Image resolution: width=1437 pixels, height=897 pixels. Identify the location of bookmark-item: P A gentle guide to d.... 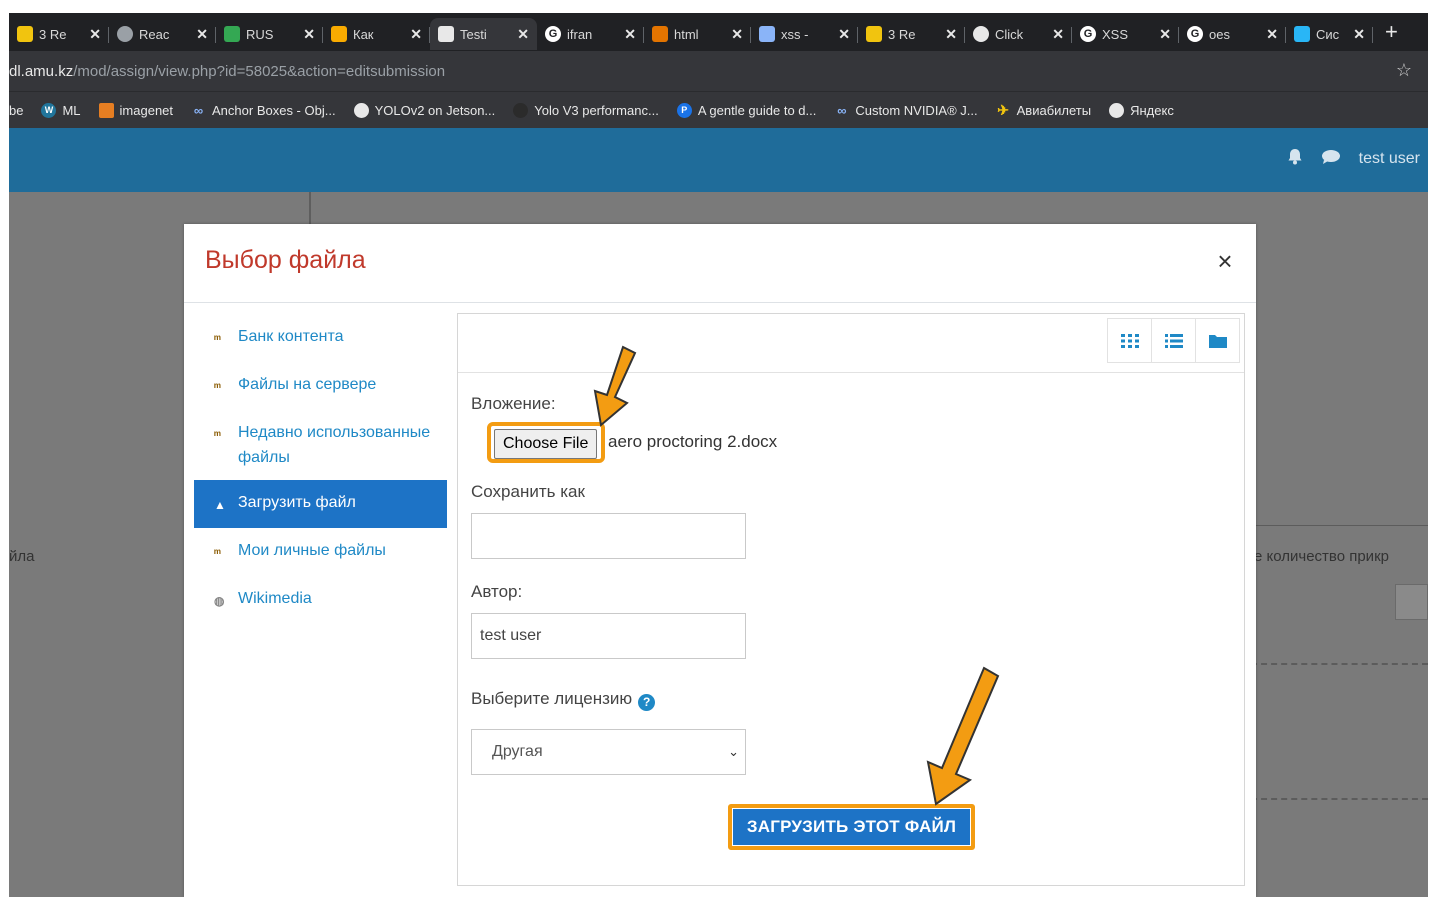
(746, 110).